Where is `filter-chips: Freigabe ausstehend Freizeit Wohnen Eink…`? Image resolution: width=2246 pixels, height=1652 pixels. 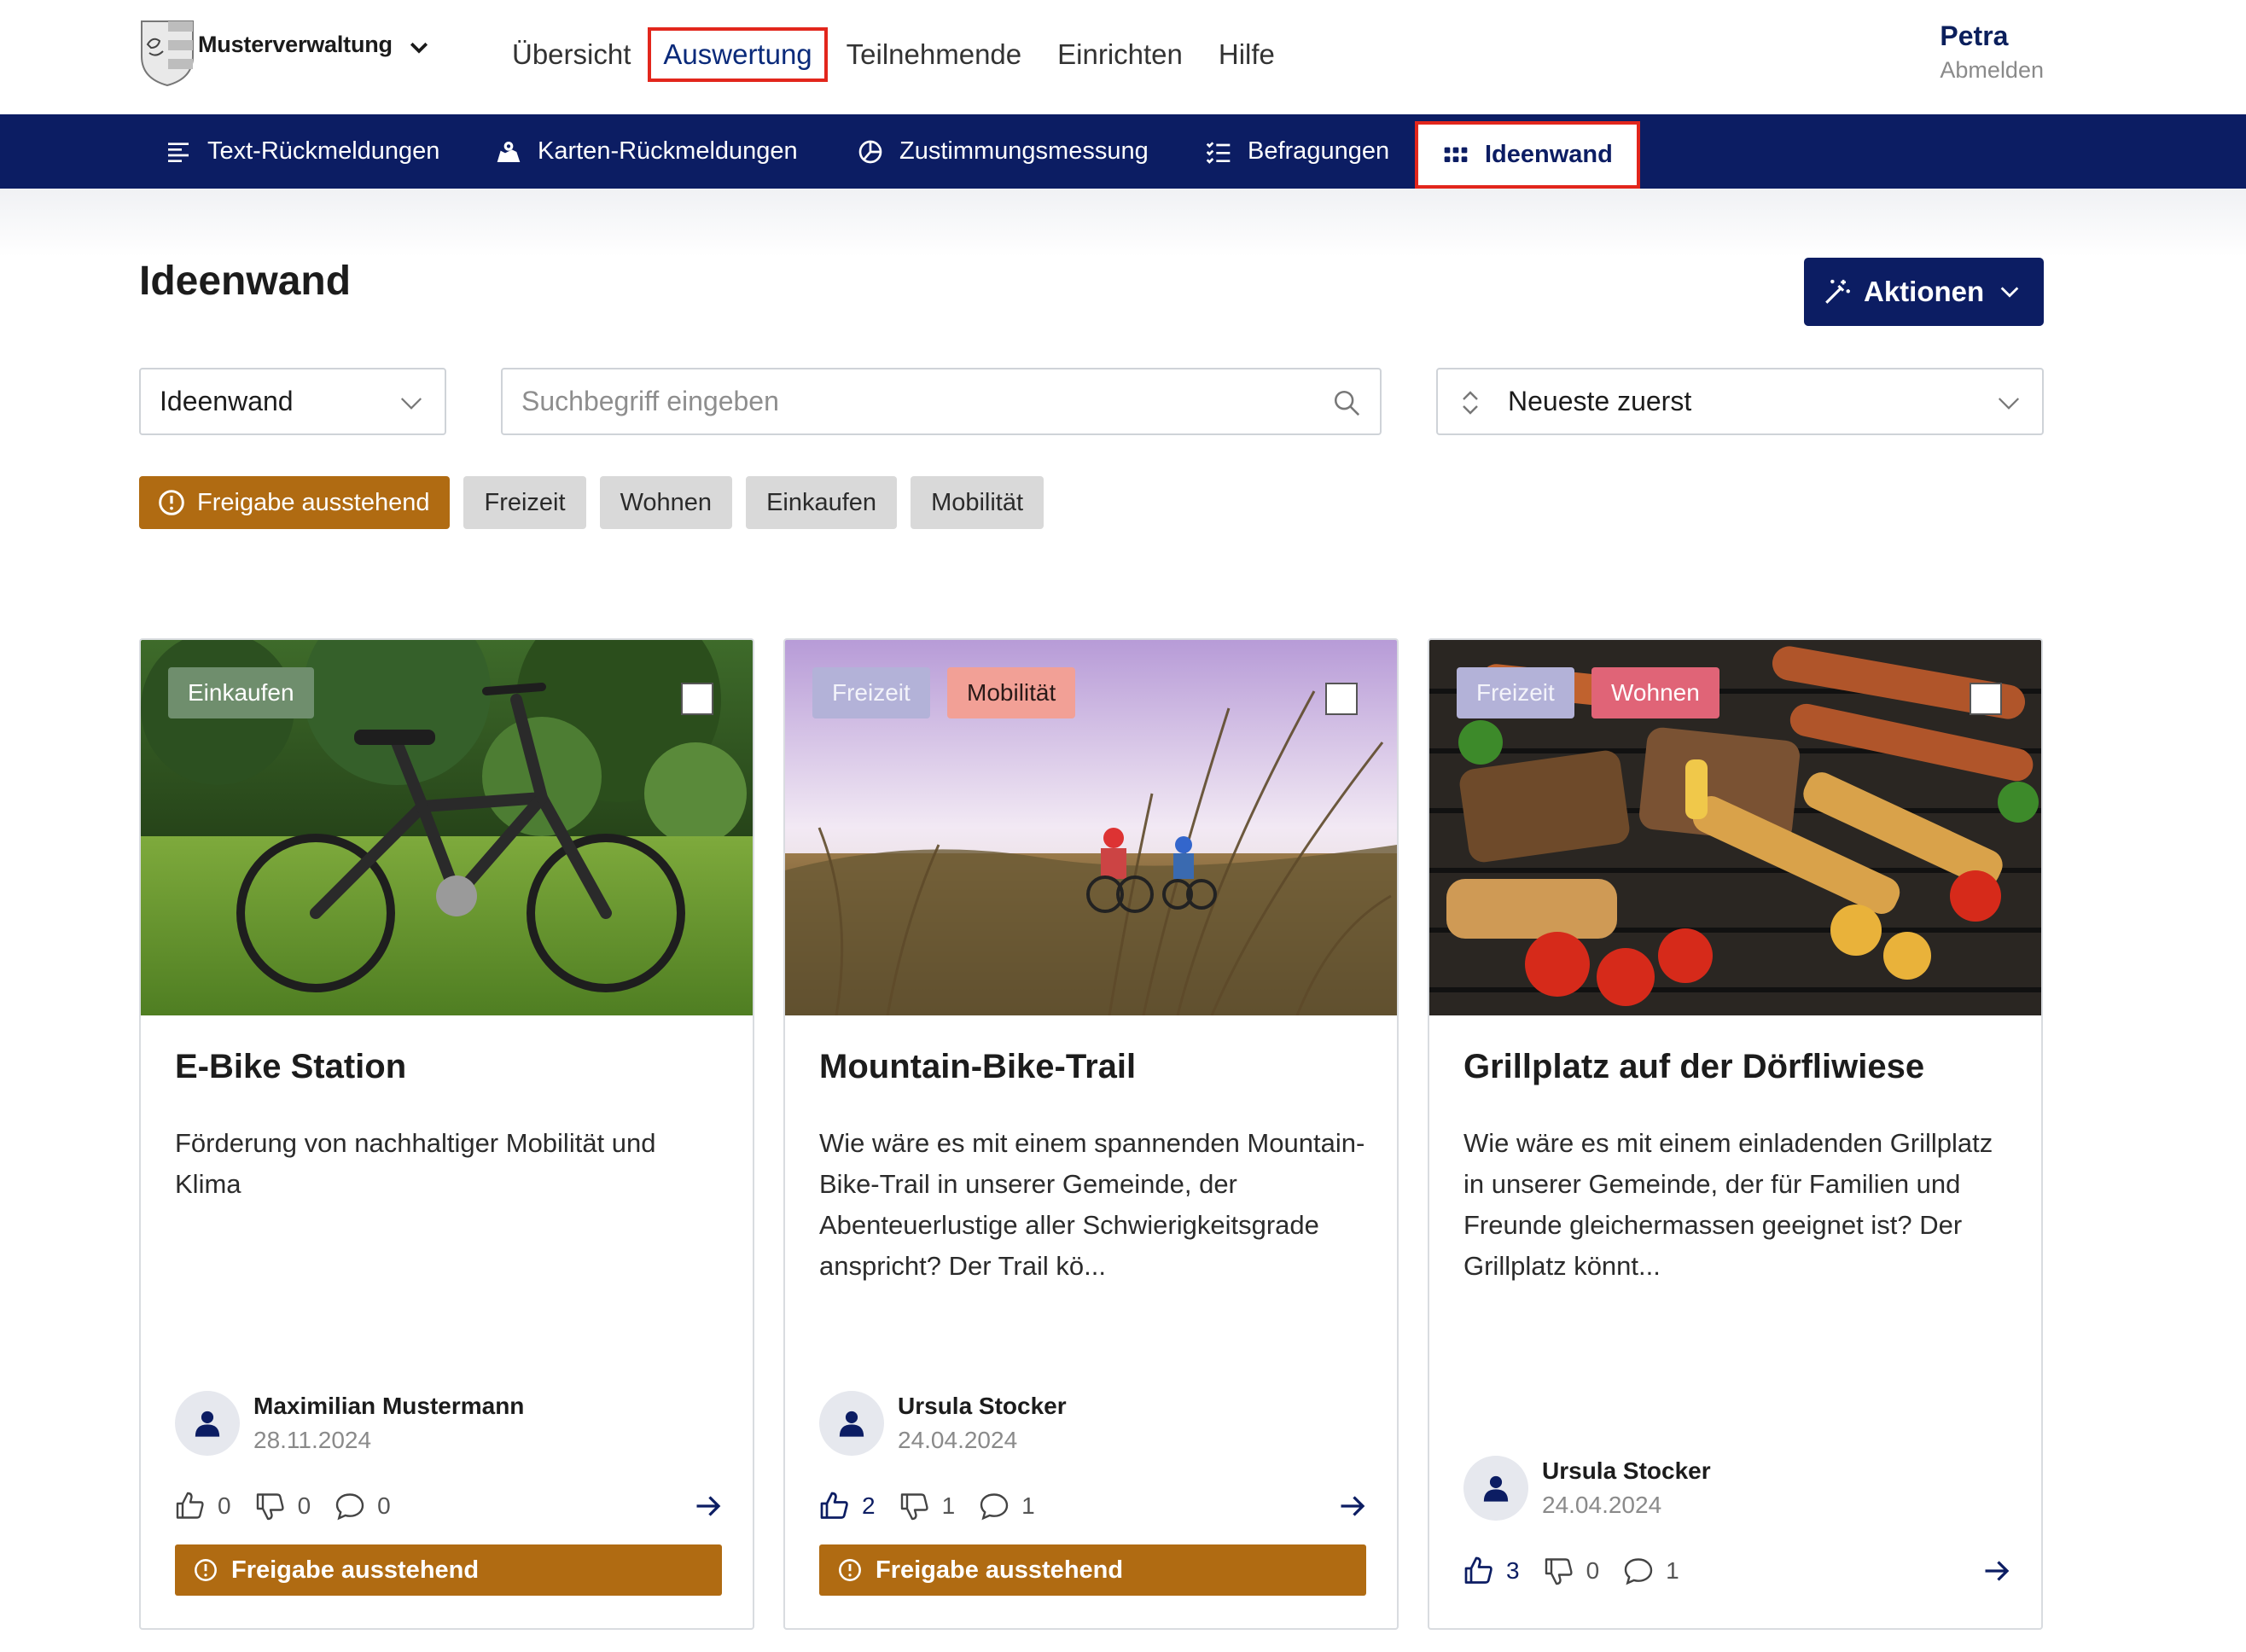
filter-chips: Freigabe ausstehend Freizeit Wohnen Eink… is located at coordinates (598, 502).